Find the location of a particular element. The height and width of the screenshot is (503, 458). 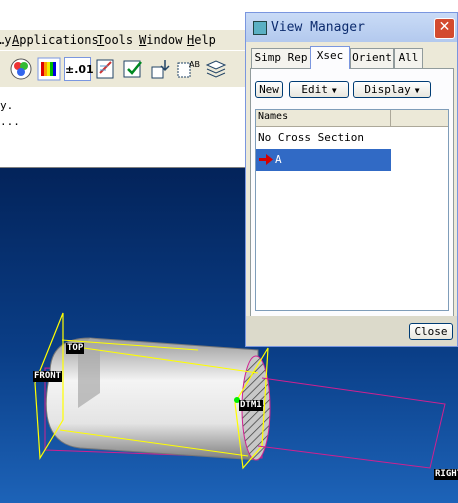

main-toolbar: ±.01 AB is located at coordinates (125, 69).